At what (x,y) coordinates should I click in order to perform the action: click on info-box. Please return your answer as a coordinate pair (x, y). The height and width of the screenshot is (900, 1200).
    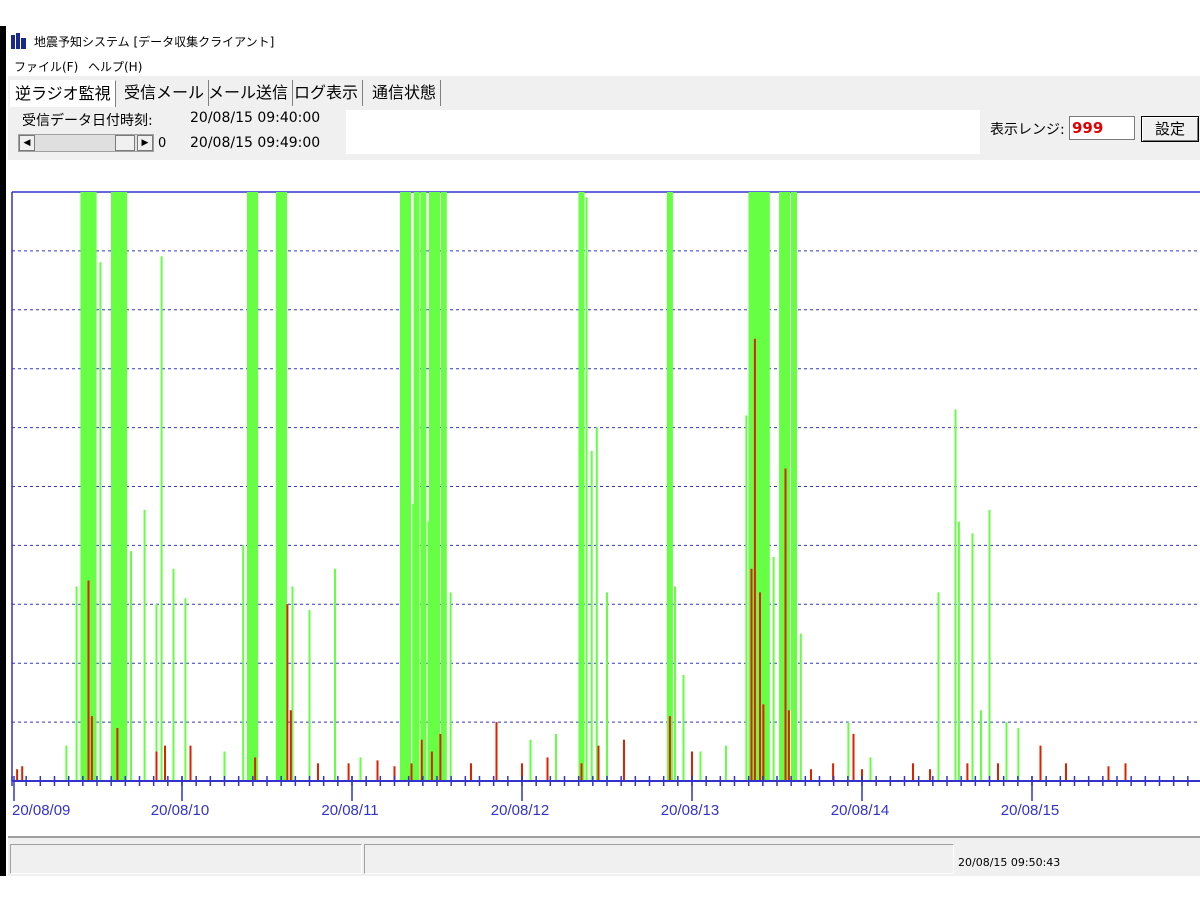
    Looking at the image, I should click on (663, 132).